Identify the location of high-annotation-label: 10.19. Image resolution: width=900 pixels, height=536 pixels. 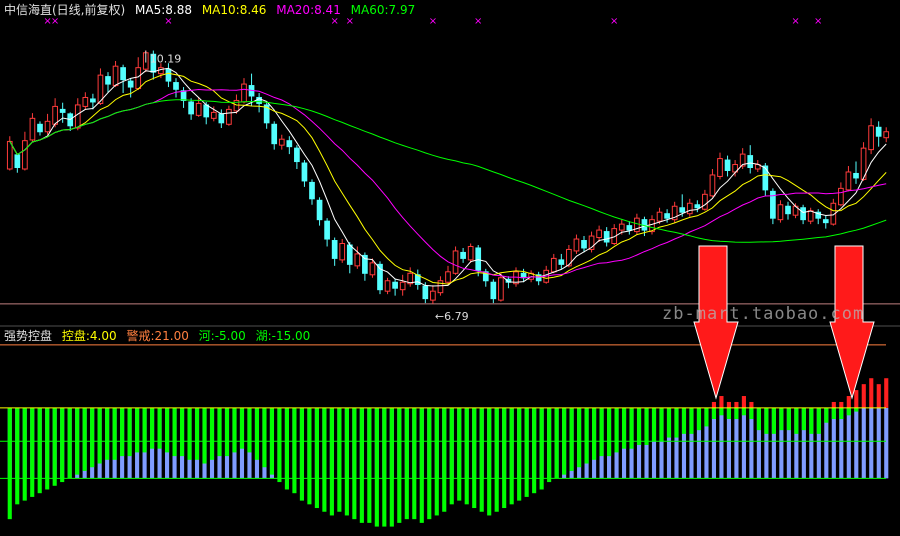
(166, 59).